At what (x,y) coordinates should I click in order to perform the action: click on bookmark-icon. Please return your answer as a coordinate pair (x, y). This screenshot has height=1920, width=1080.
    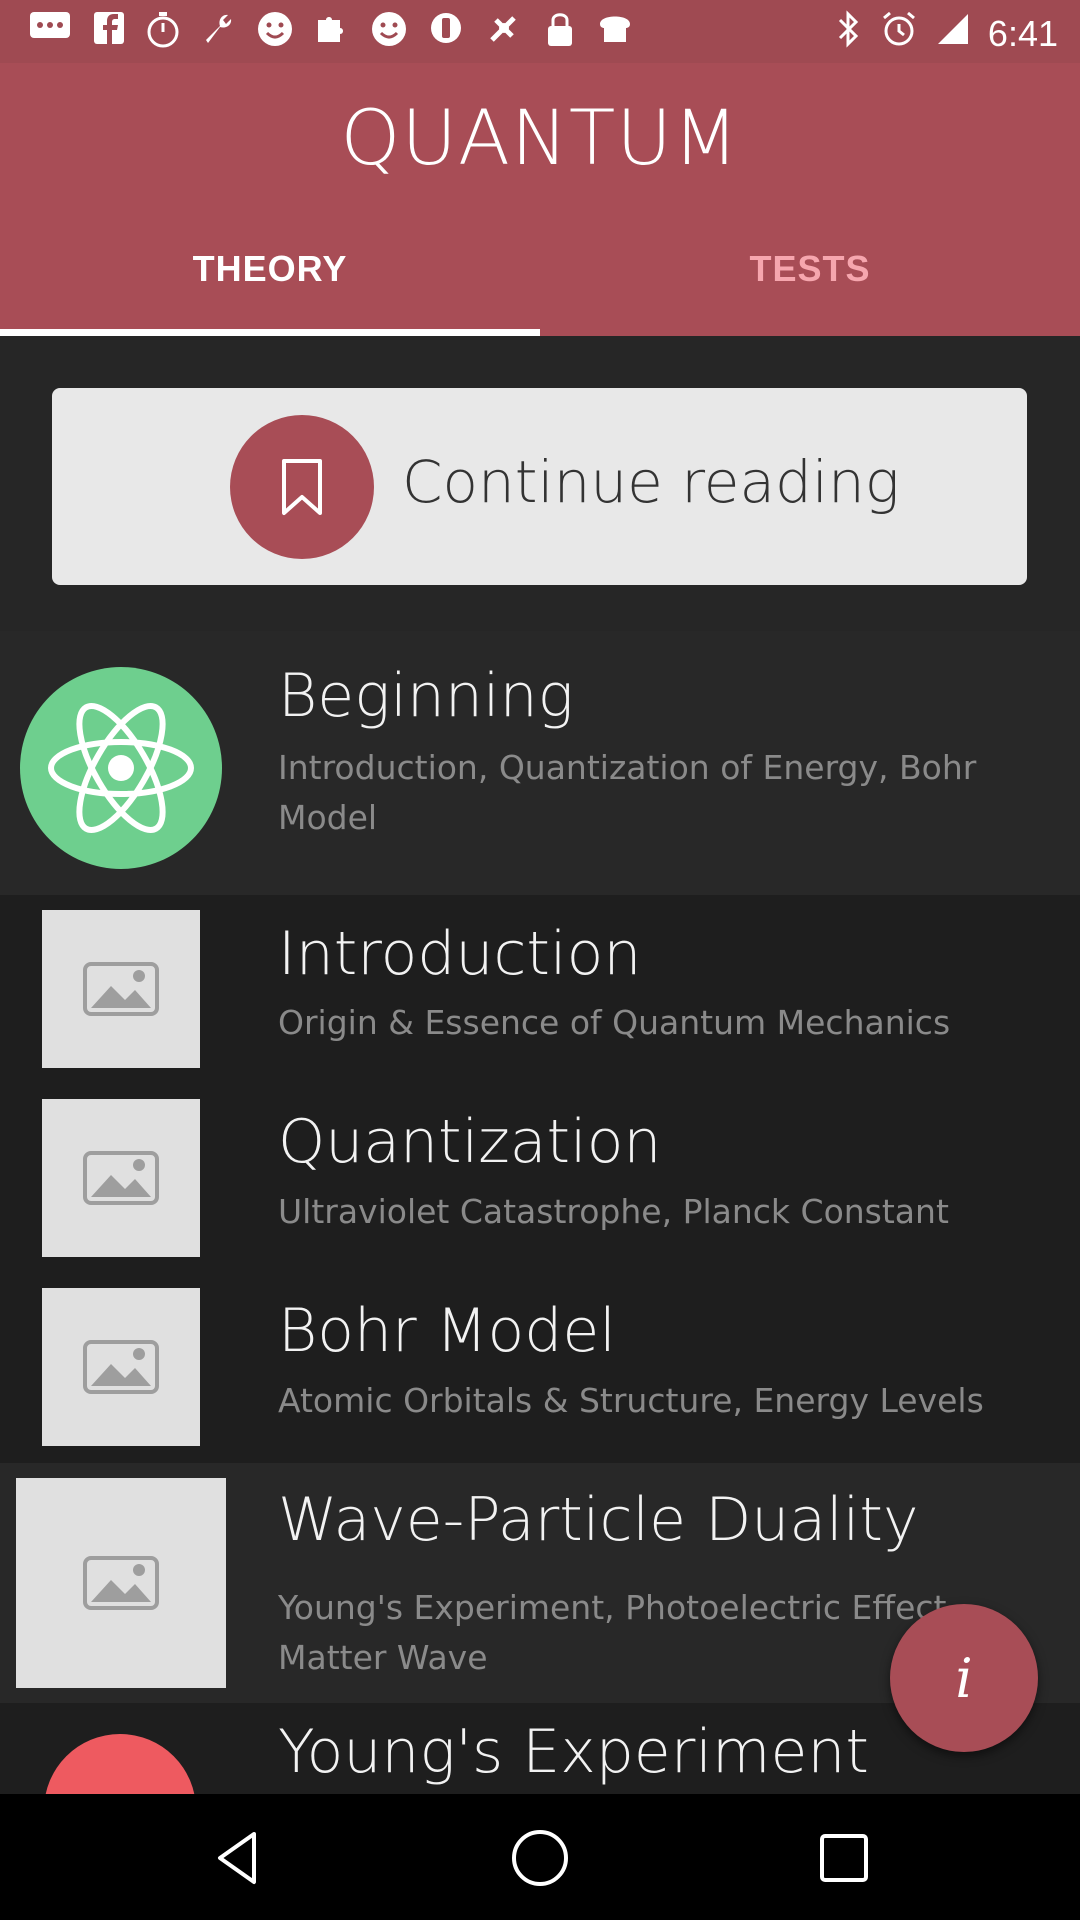
    Looking at the image, I should click on (302, 487).